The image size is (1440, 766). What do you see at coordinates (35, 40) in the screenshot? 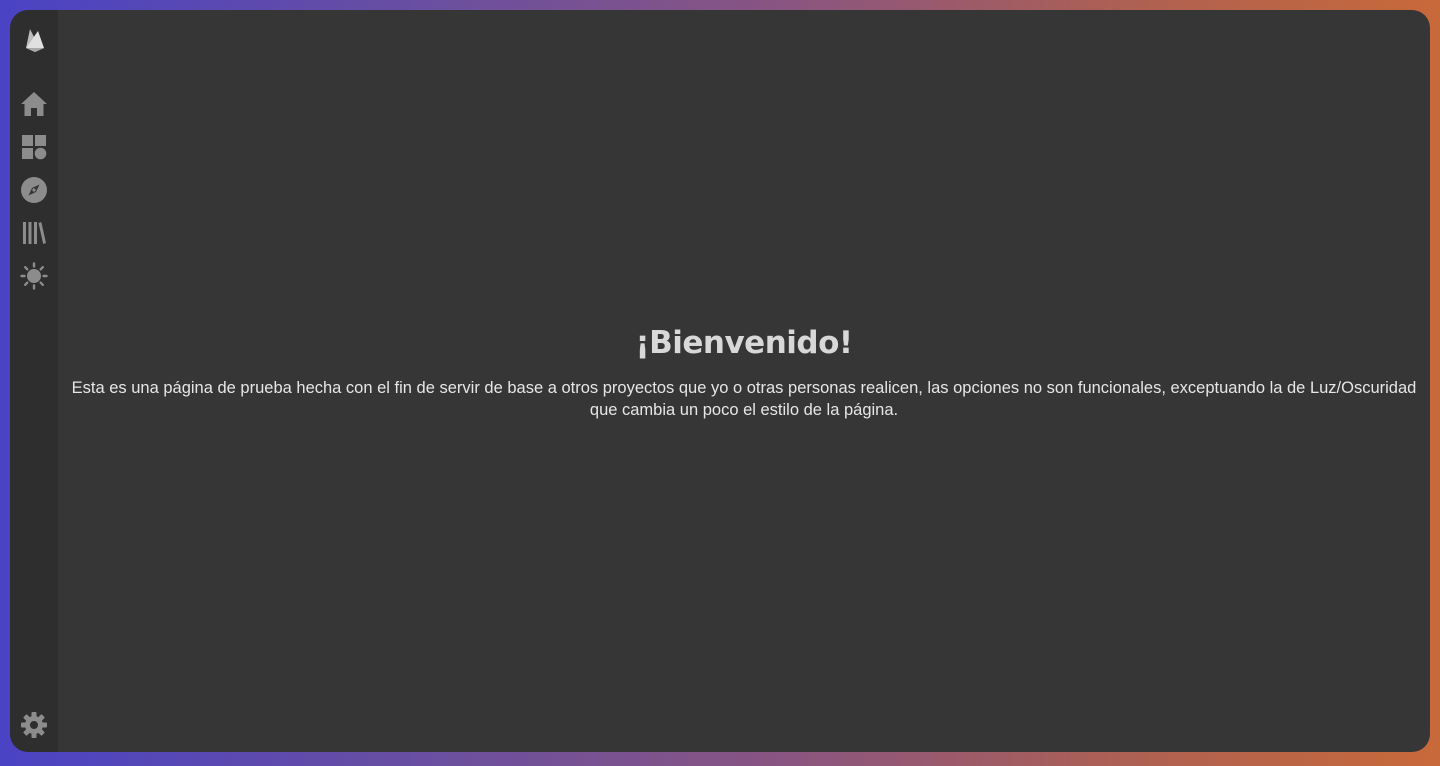
I see `firebase-flame-icon` at bounding box center [35, 40].